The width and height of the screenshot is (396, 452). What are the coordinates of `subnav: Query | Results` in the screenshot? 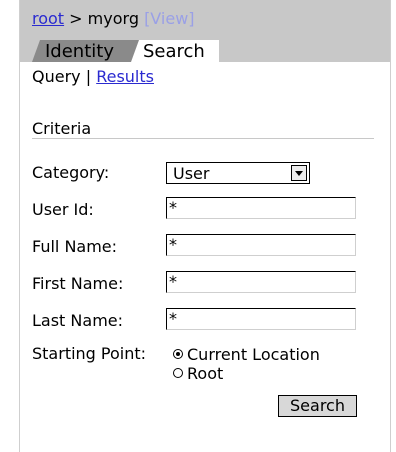 It's located at (93, 76).